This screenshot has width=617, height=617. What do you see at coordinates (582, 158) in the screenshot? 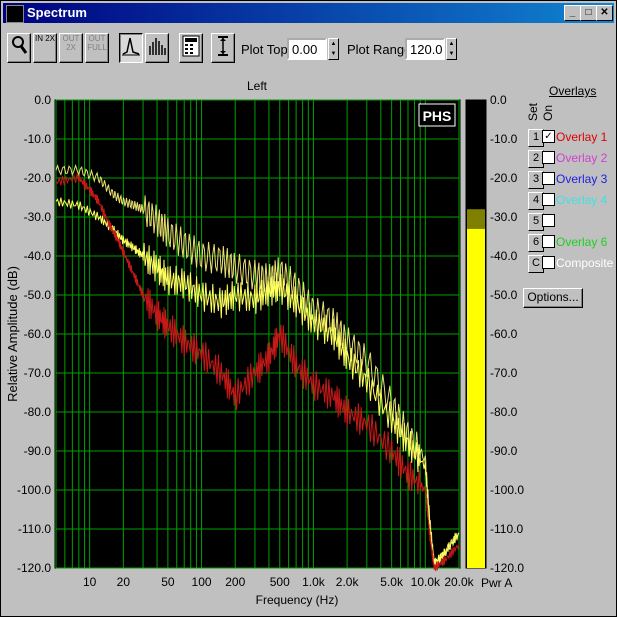
I see `overlay-label: Overlay 2` at bounding box center [582, 158].